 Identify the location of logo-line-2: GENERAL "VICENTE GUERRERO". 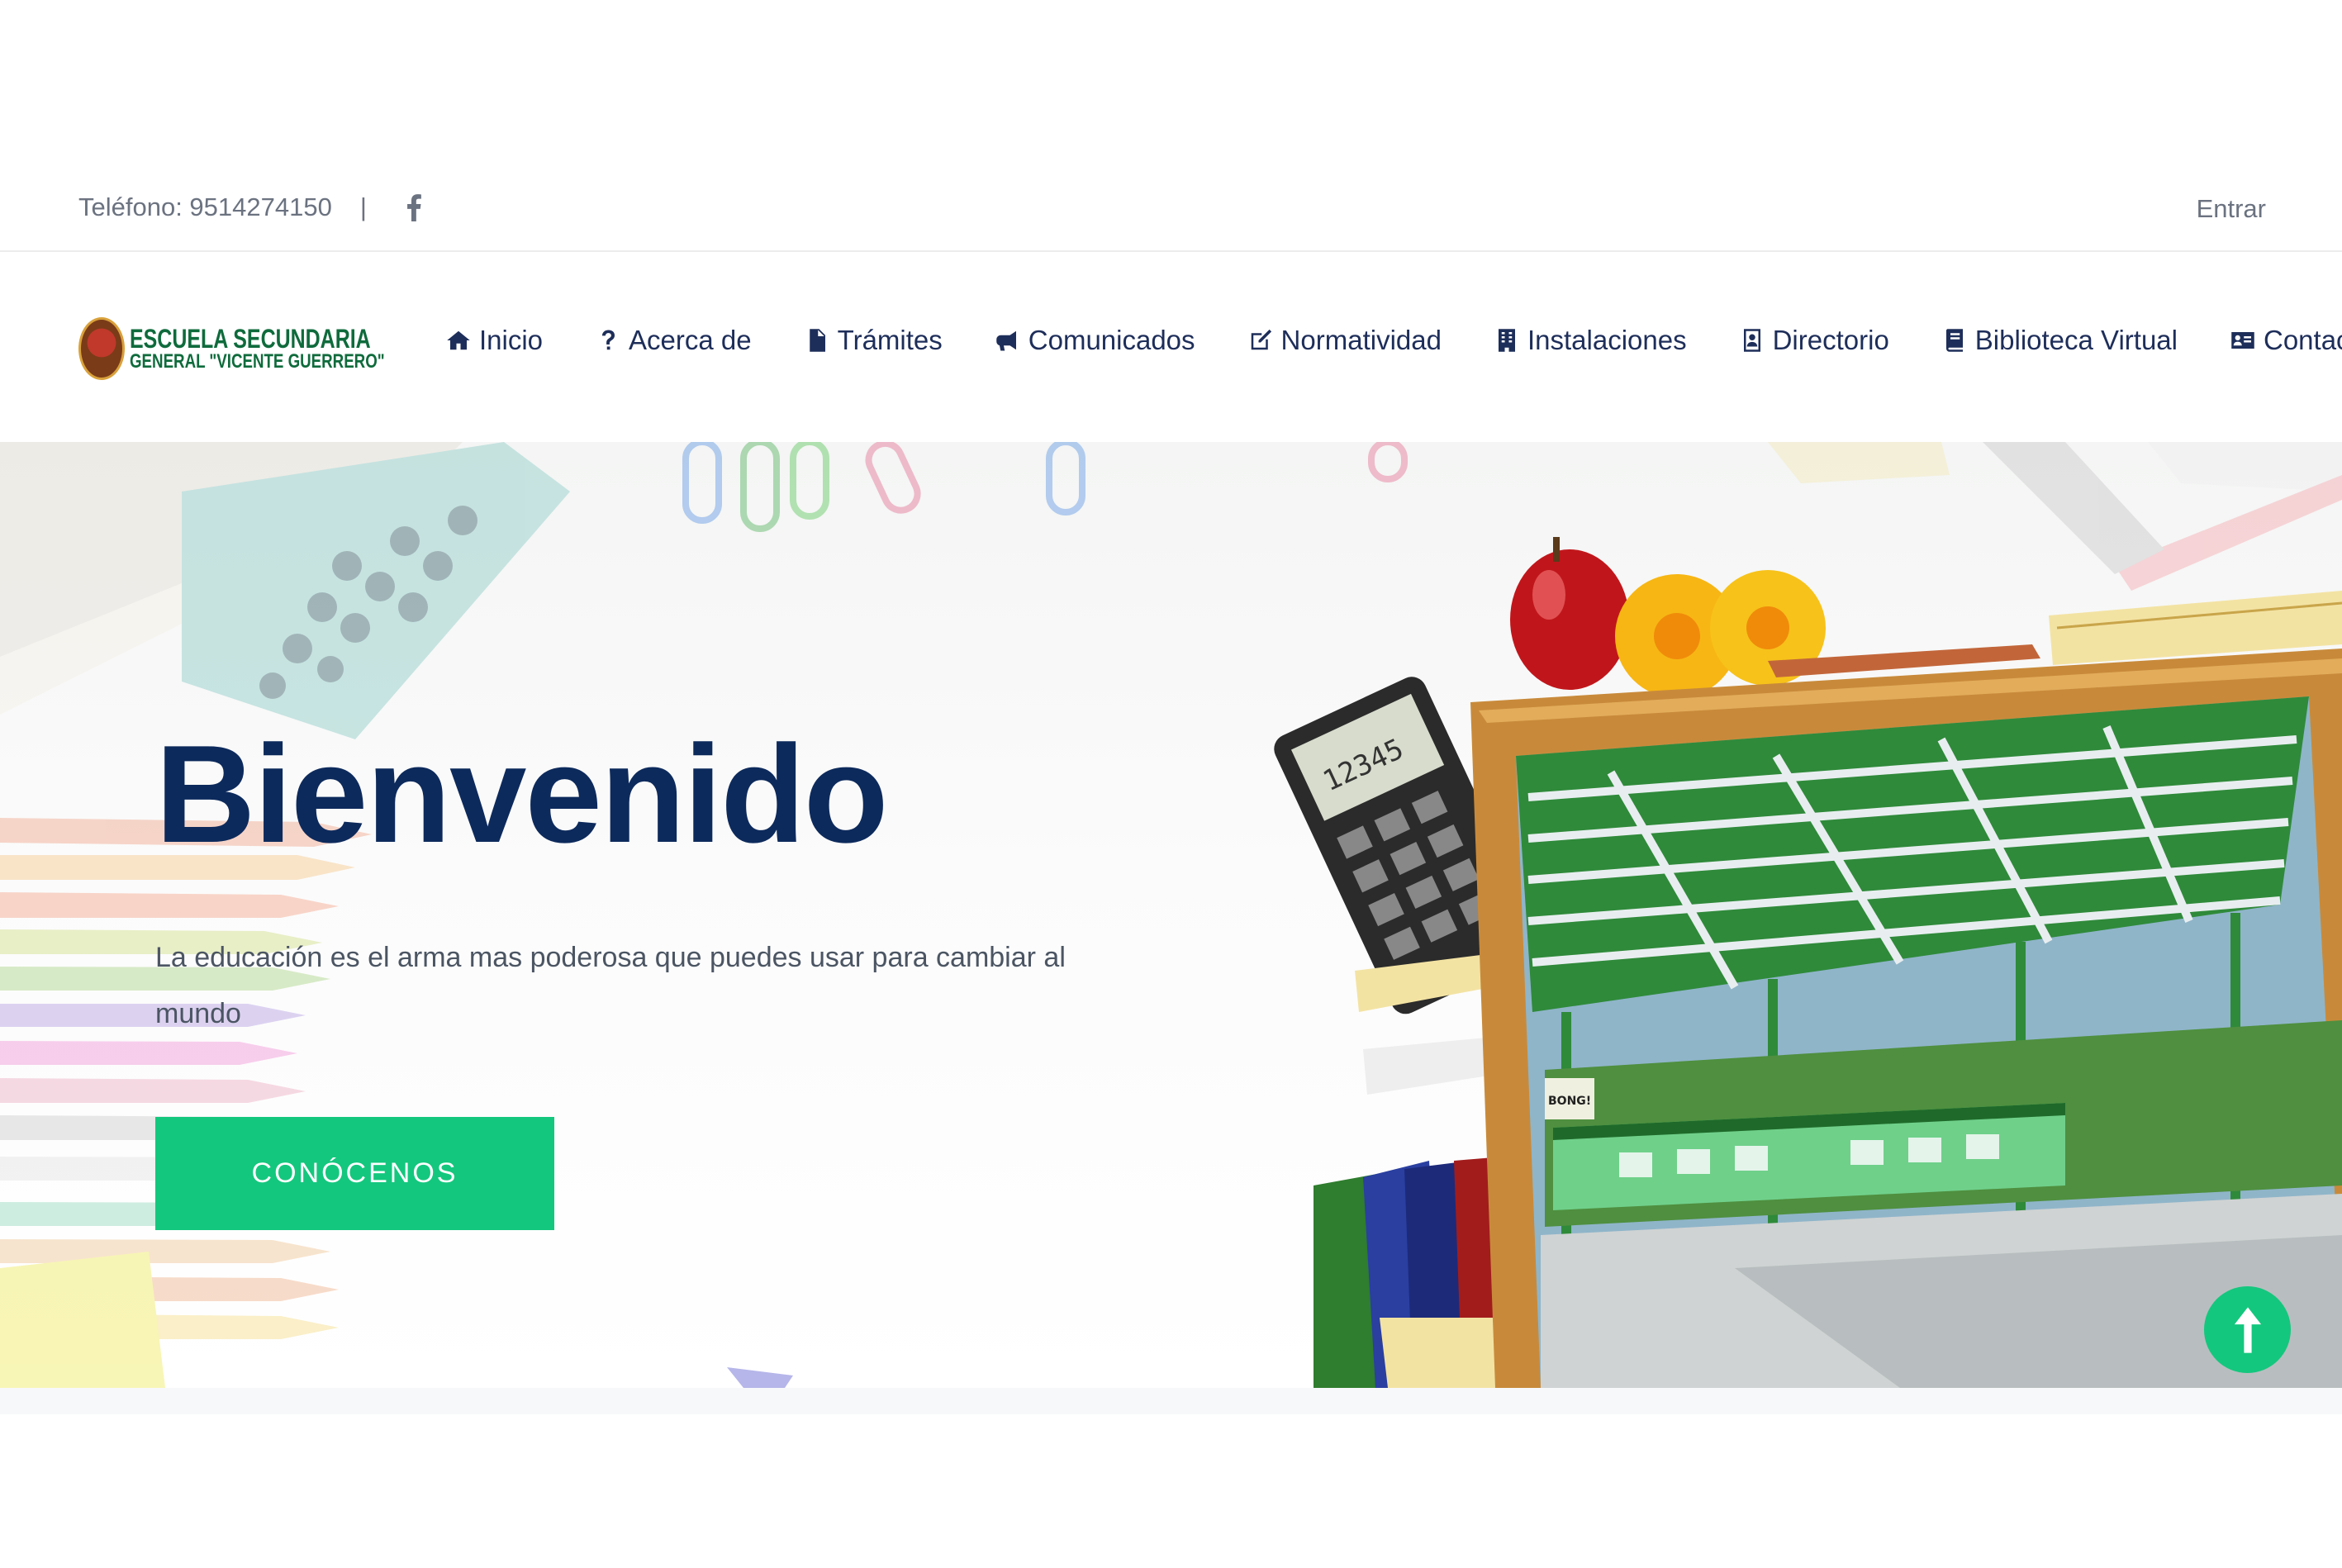
(257, 362).